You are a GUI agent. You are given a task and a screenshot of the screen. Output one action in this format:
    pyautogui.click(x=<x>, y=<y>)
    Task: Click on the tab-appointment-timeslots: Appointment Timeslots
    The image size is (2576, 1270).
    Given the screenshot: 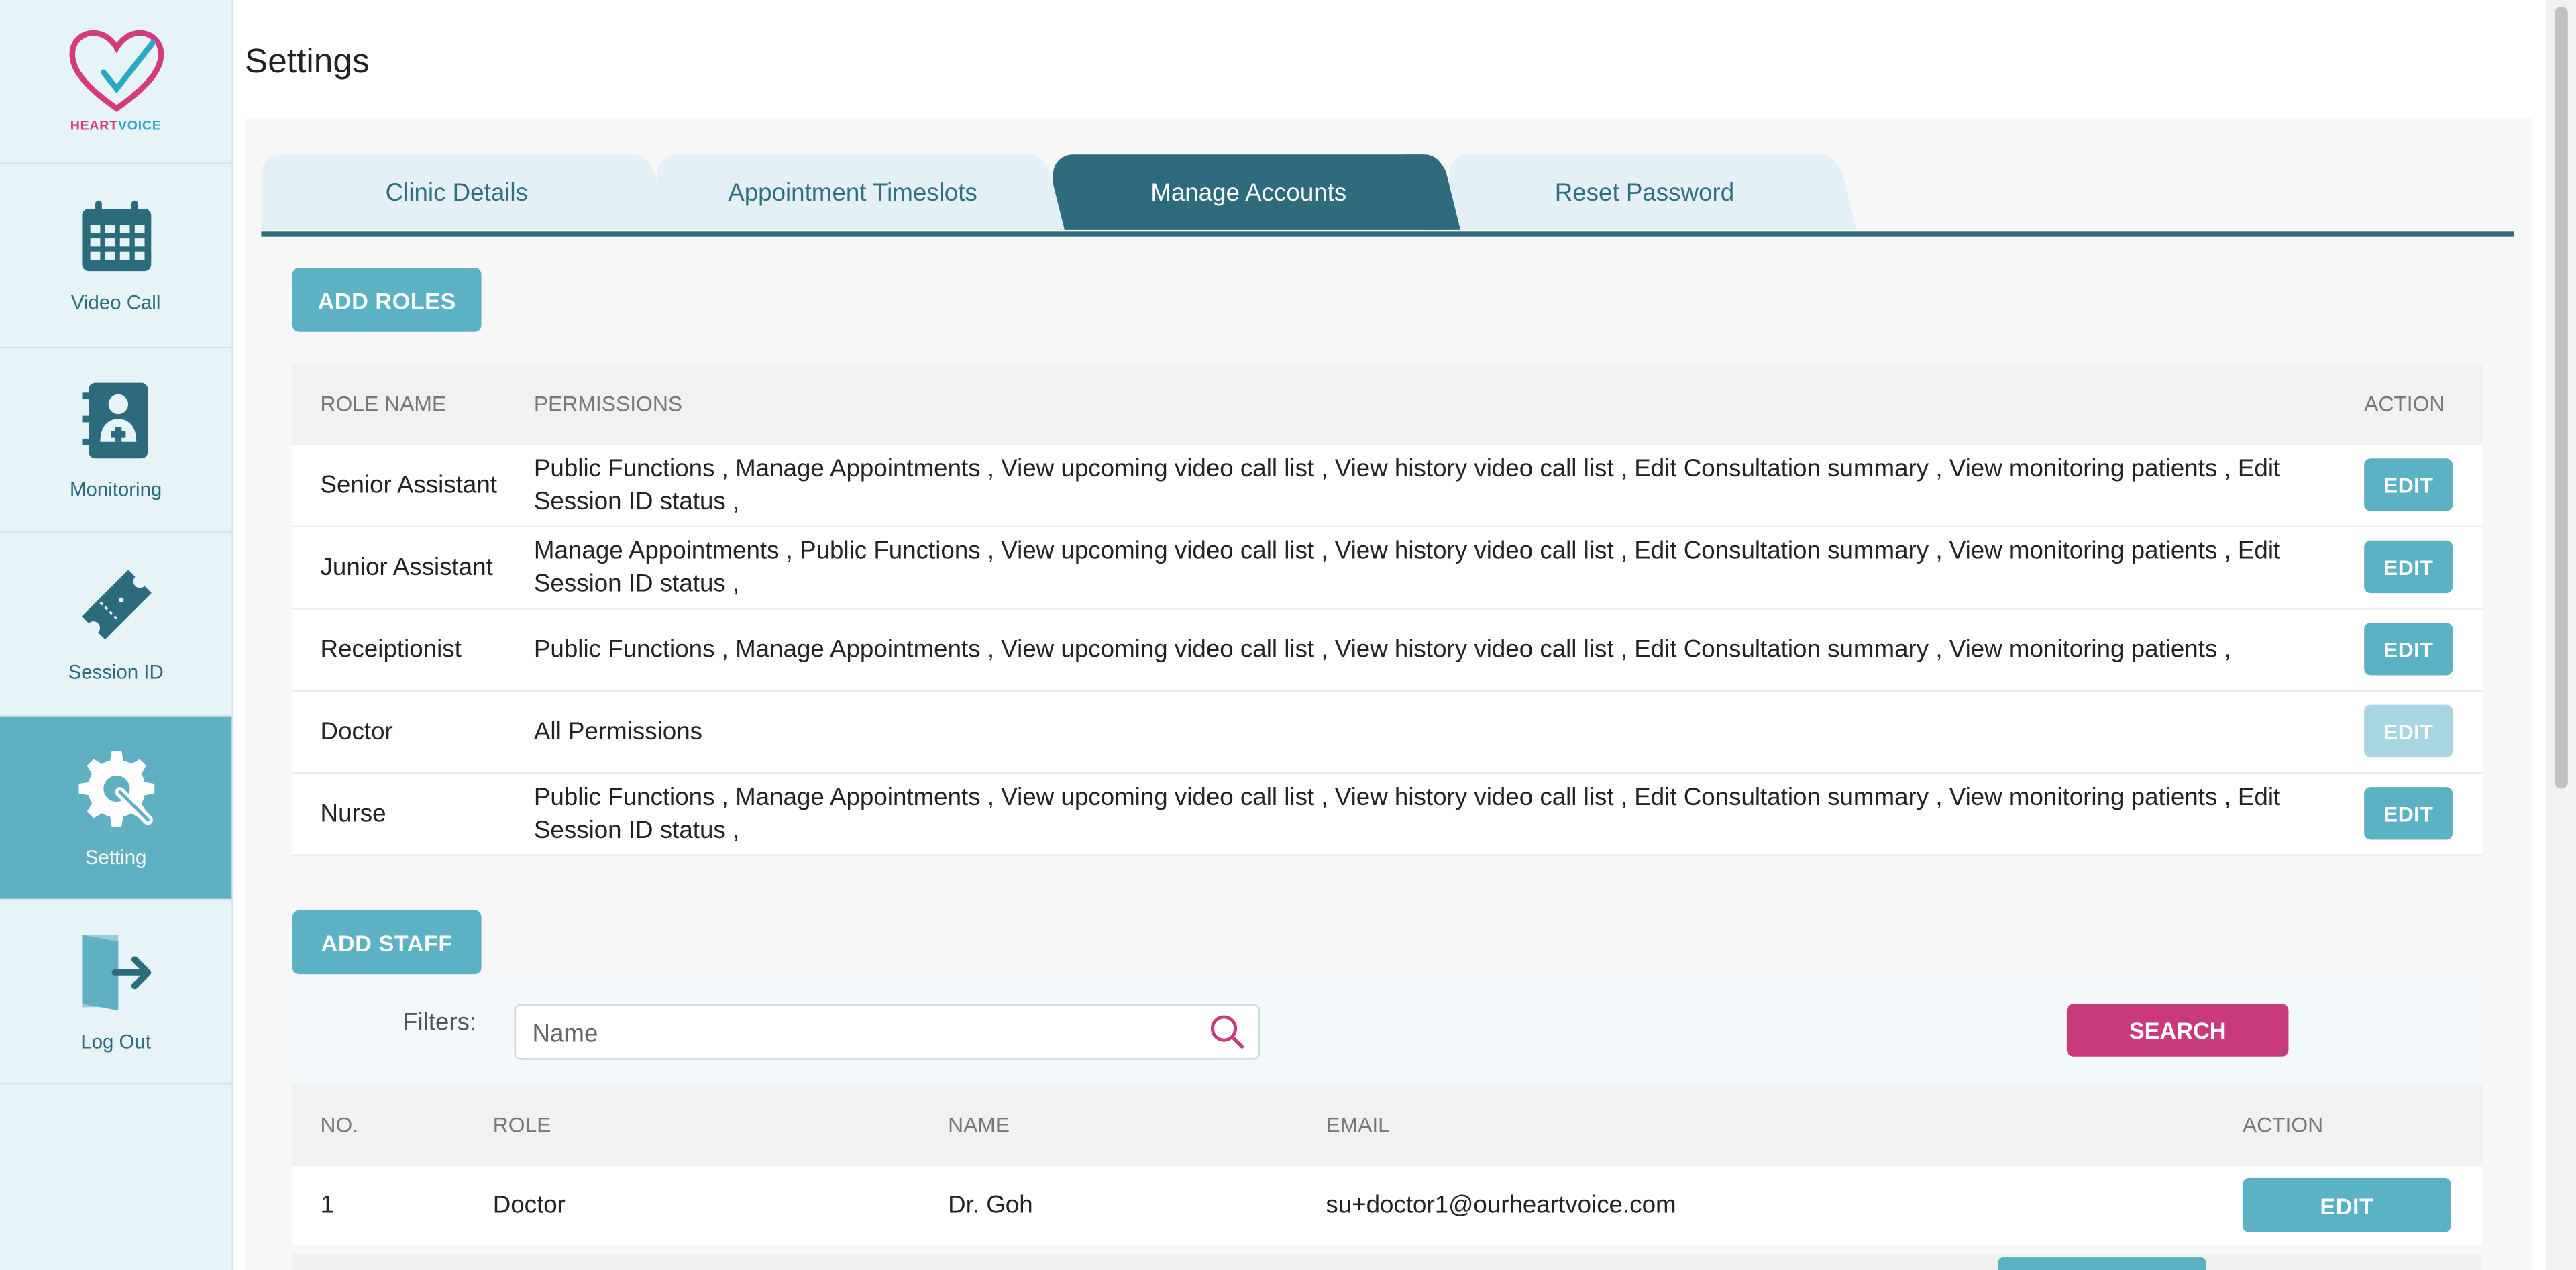 What is the action you would take?
    pyautogui.click(x=853, y=192)
    